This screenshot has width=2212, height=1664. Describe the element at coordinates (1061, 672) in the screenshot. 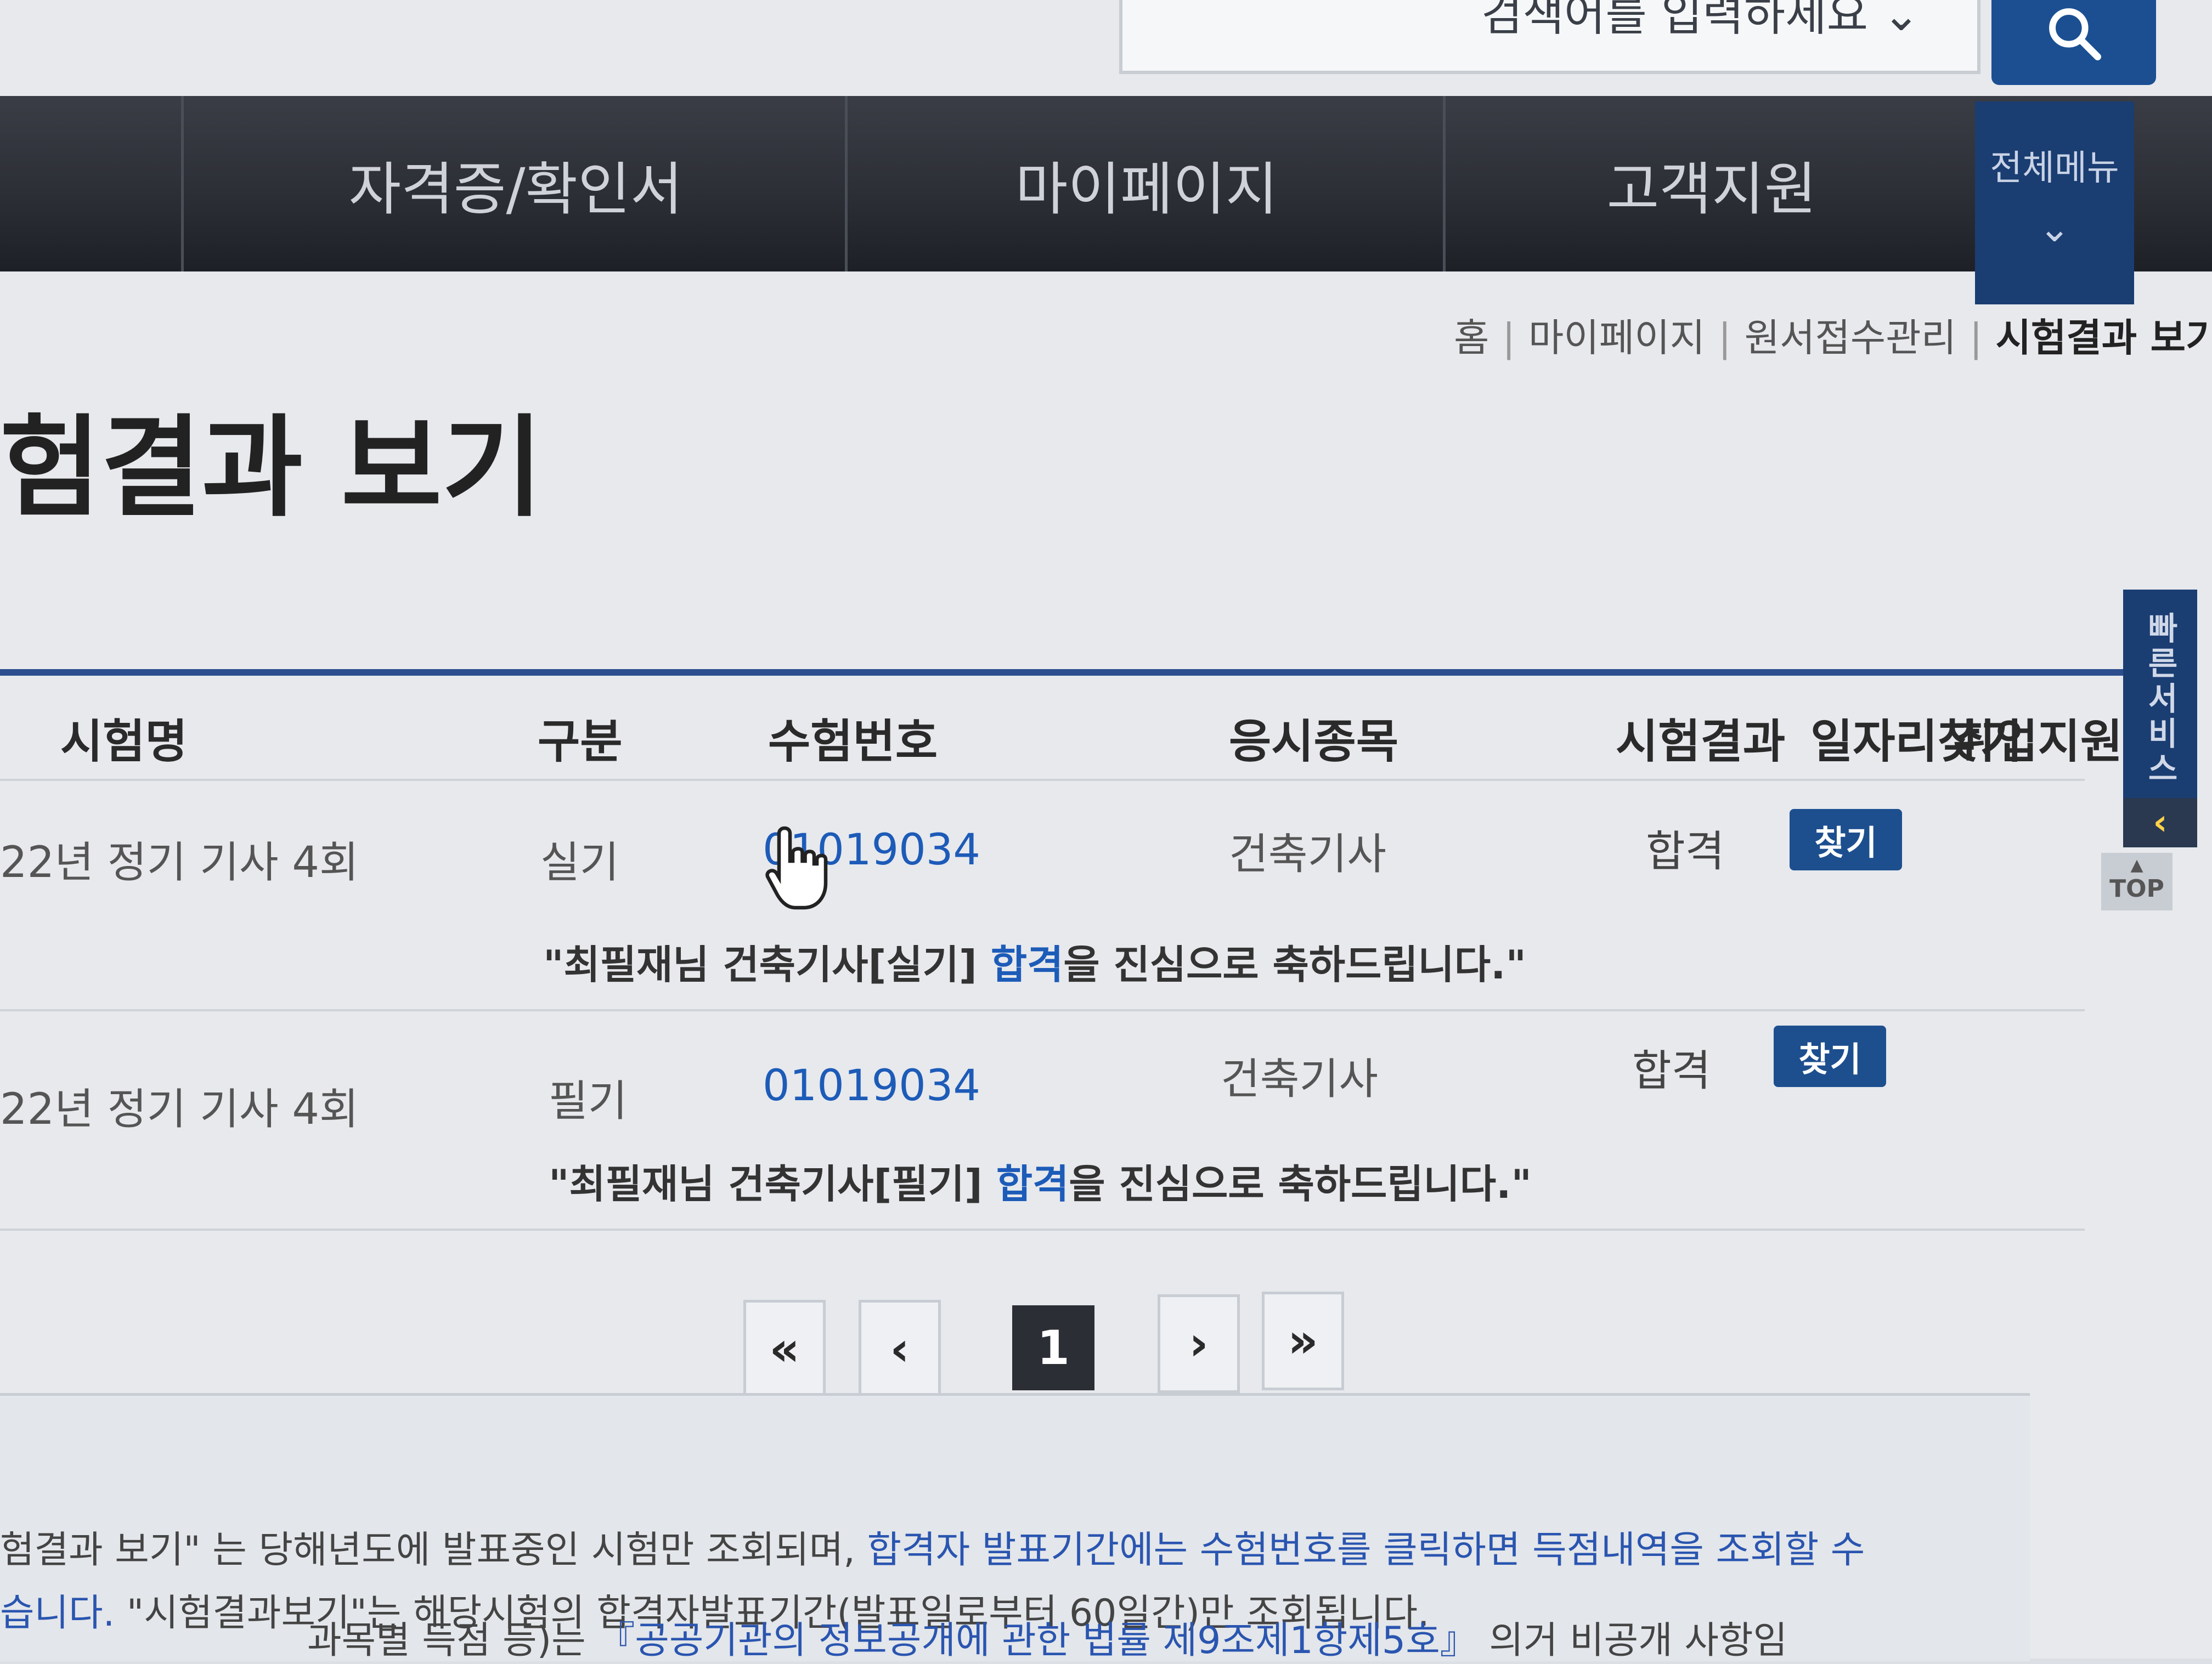

I see `table-top-border` at that location.